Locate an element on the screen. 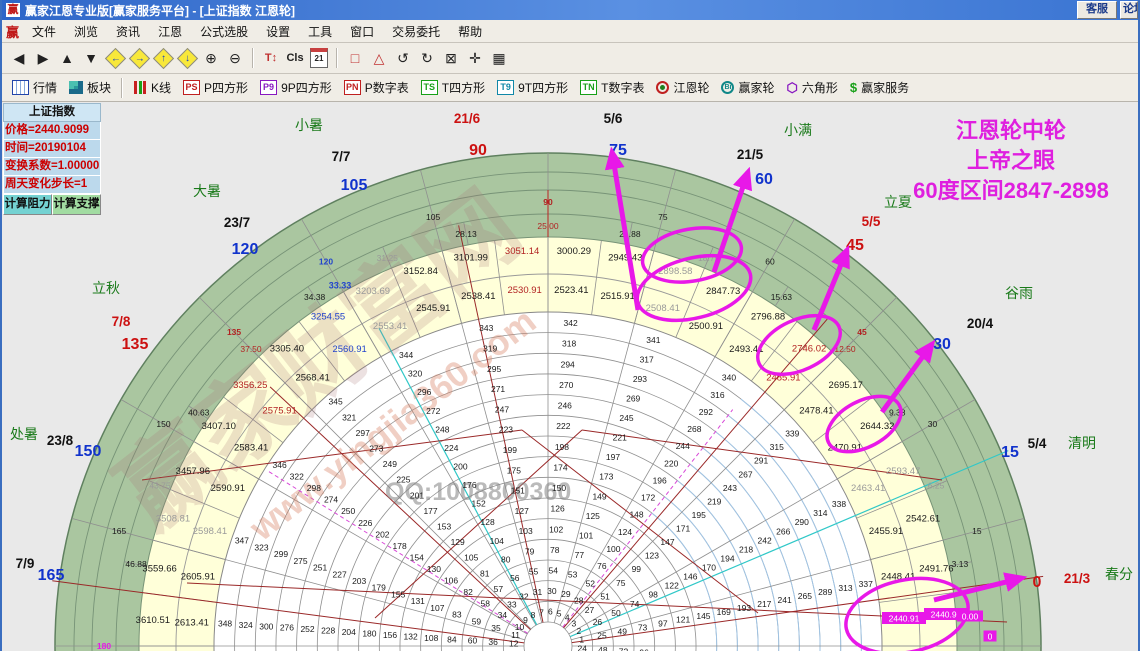  toolbar-item-gann-wheel: 江恩轮 is located at coordinates (682, 87).